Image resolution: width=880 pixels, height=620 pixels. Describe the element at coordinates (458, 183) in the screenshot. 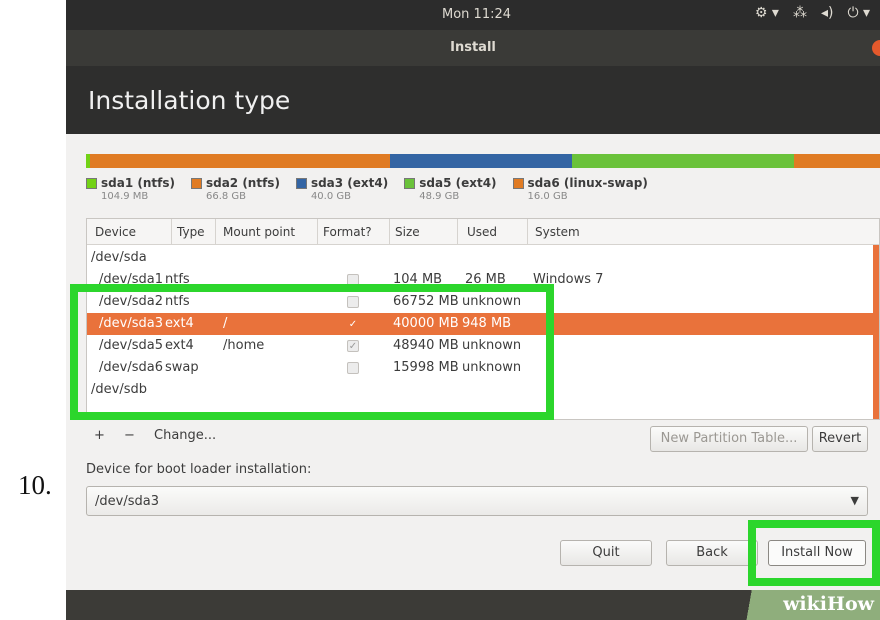

I see `legend-name: sda5 (ext4)` at that location.